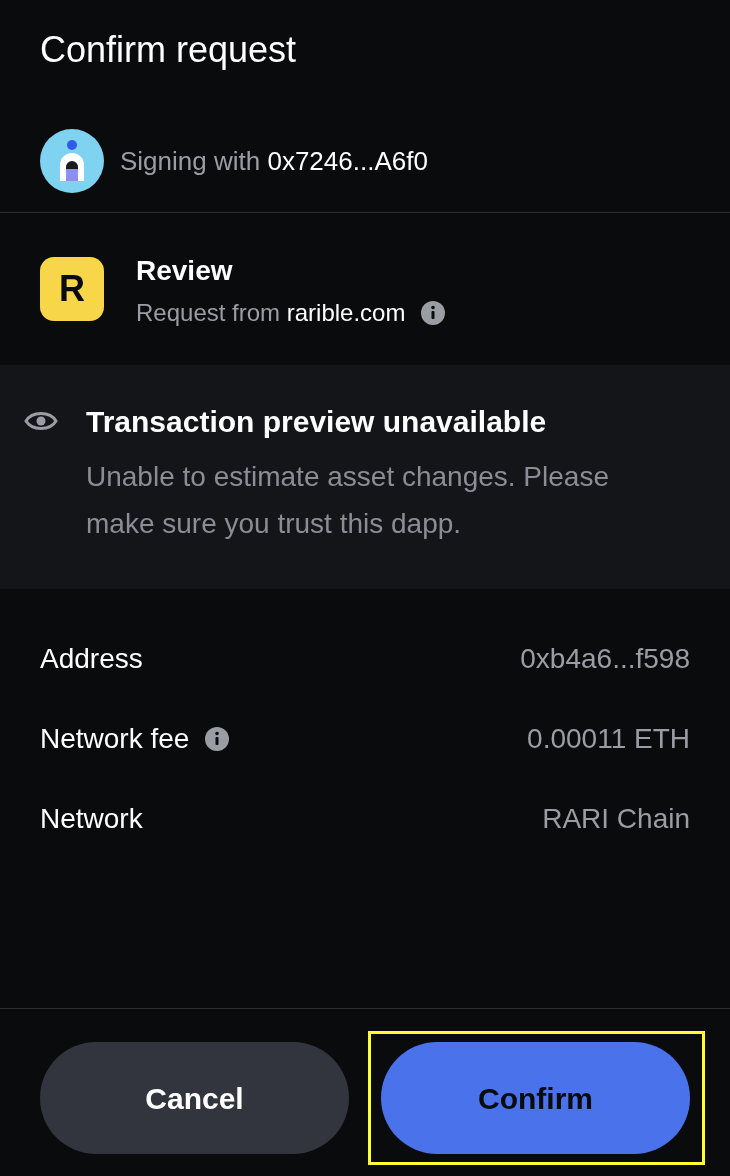  I want to click on signing-account: Signing with 0x7246...A6f0, so click(274, 161).